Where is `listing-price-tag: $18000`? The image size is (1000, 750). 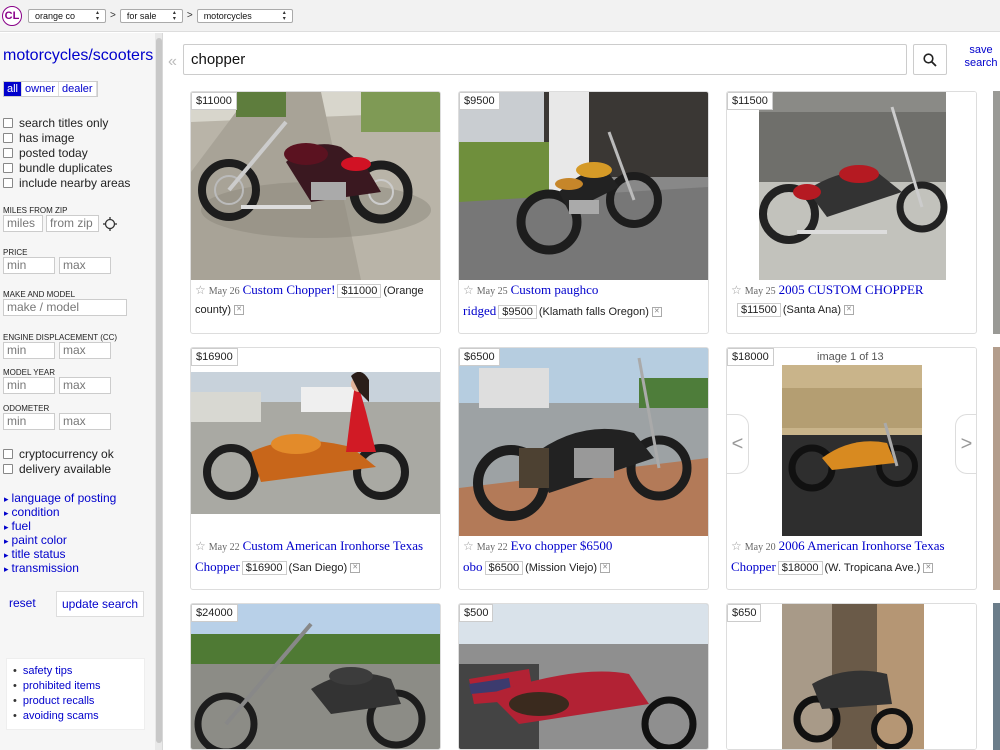 listing-price-tag: $18000 is located at coordinates (750, 357).